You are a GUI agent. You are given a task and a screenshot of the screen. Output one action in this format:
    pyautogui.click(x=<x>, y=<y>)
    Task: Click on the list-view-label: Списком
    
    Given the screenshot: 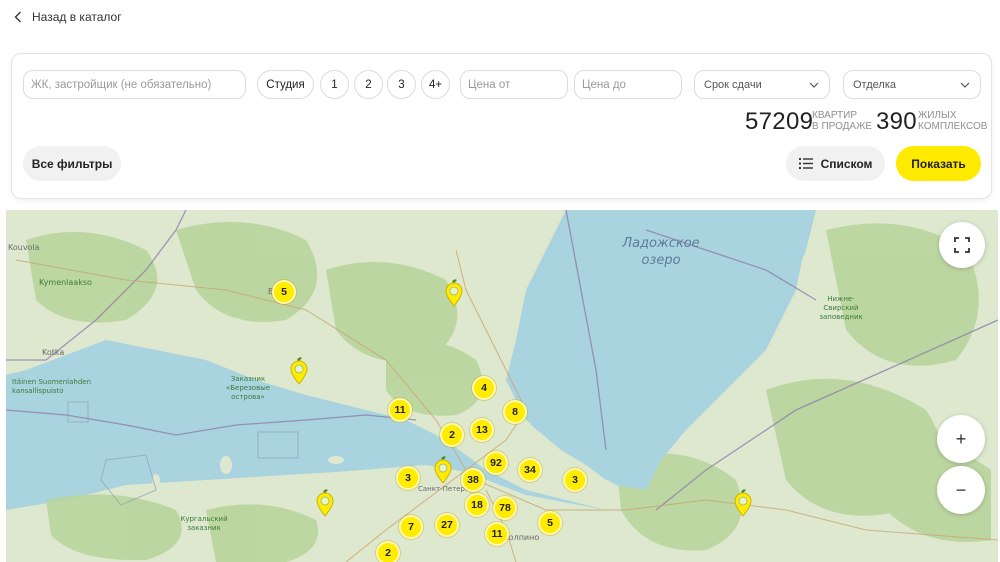 What is the action you would take?
    pyautogui.click(x=846, y=163)
    